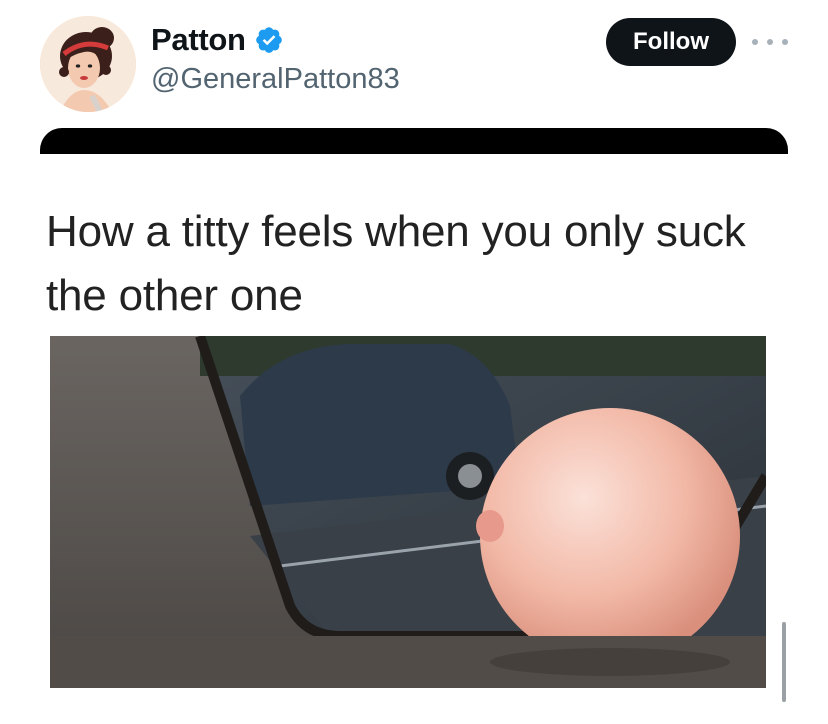 This screenshot has width=828, height=724. What do you see at coordinates (414, 141) in the screenshot?
I see `media-top-bar` at bounding box center [414, 141].